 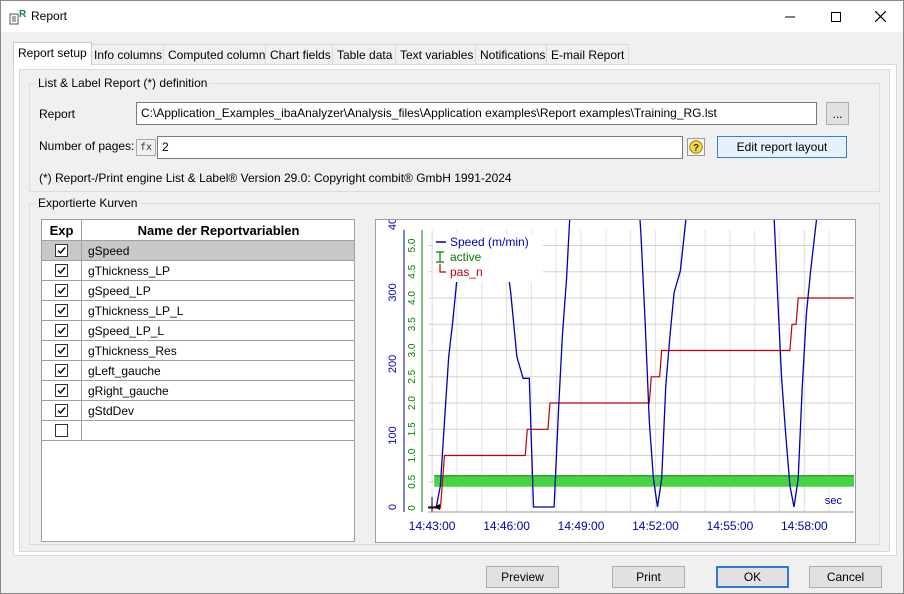 What do you see at coordinates (412, 324) in the screenshot?
I see `state-tick-label: 3.5` at bounding box center [412, 324].